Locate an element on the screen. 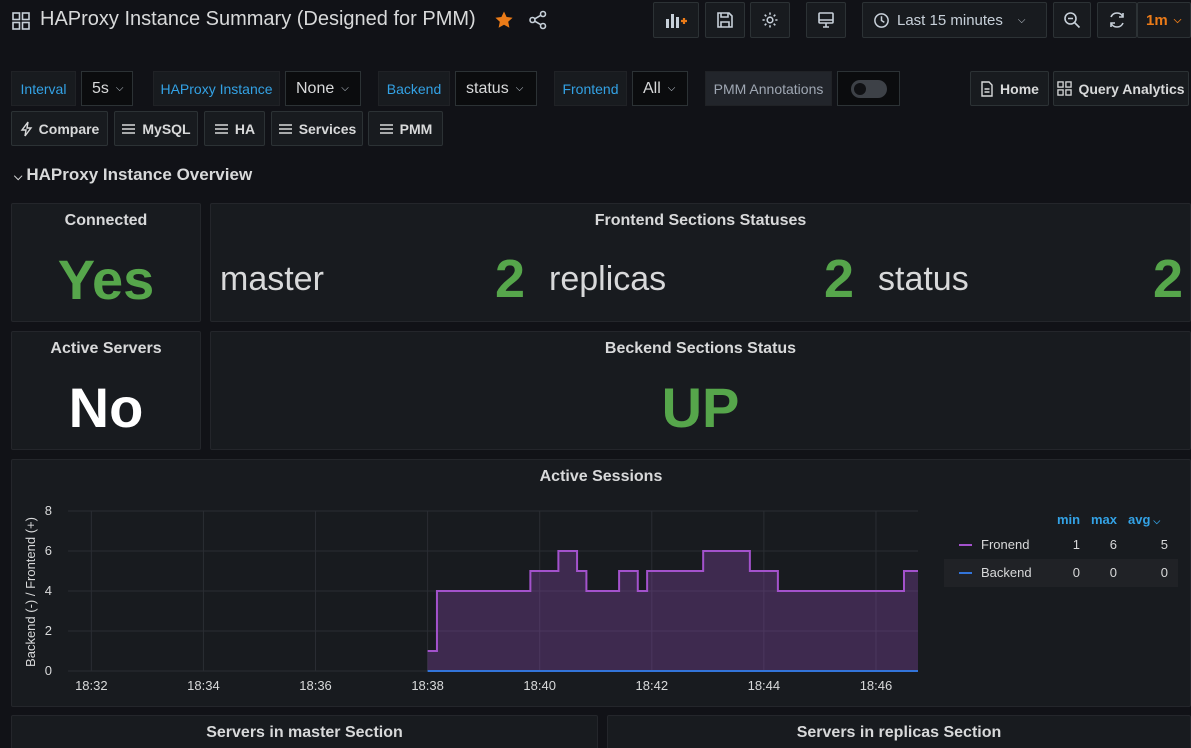 The image size is (1191, 748). servers-replicas-panel: Servers in replicas Section is located at coordinates (899, 731).